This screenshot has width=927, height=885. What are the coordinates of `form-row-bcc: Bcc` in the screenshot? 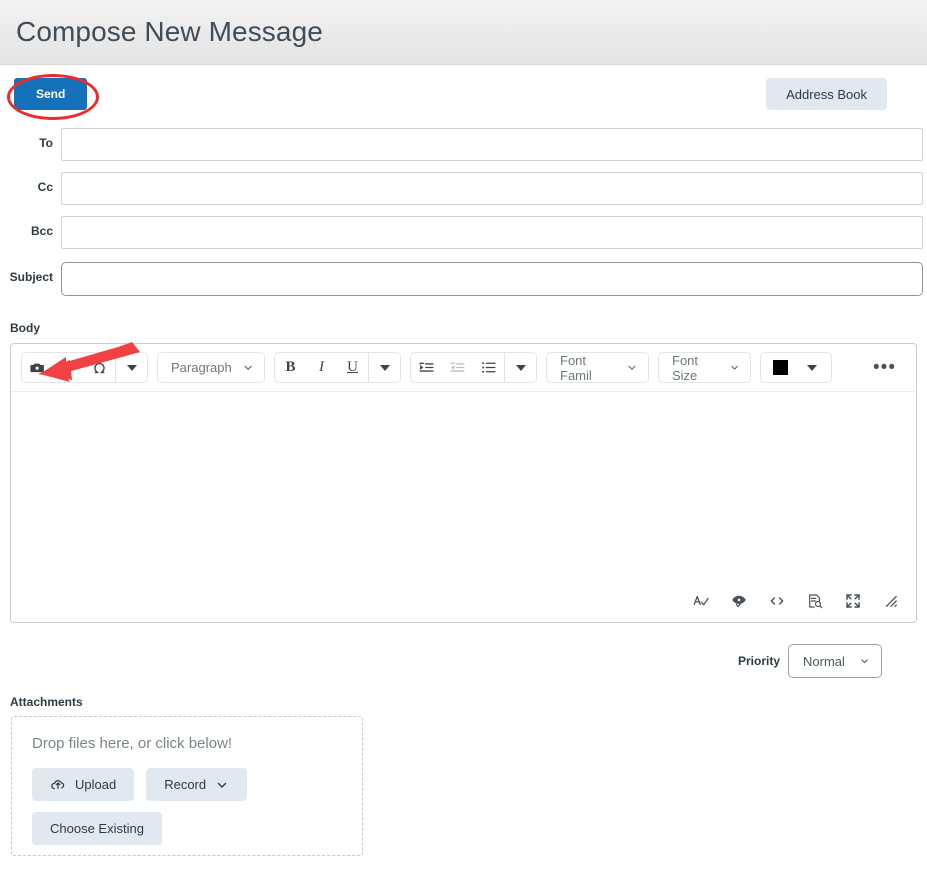 It's located at (463, 232).